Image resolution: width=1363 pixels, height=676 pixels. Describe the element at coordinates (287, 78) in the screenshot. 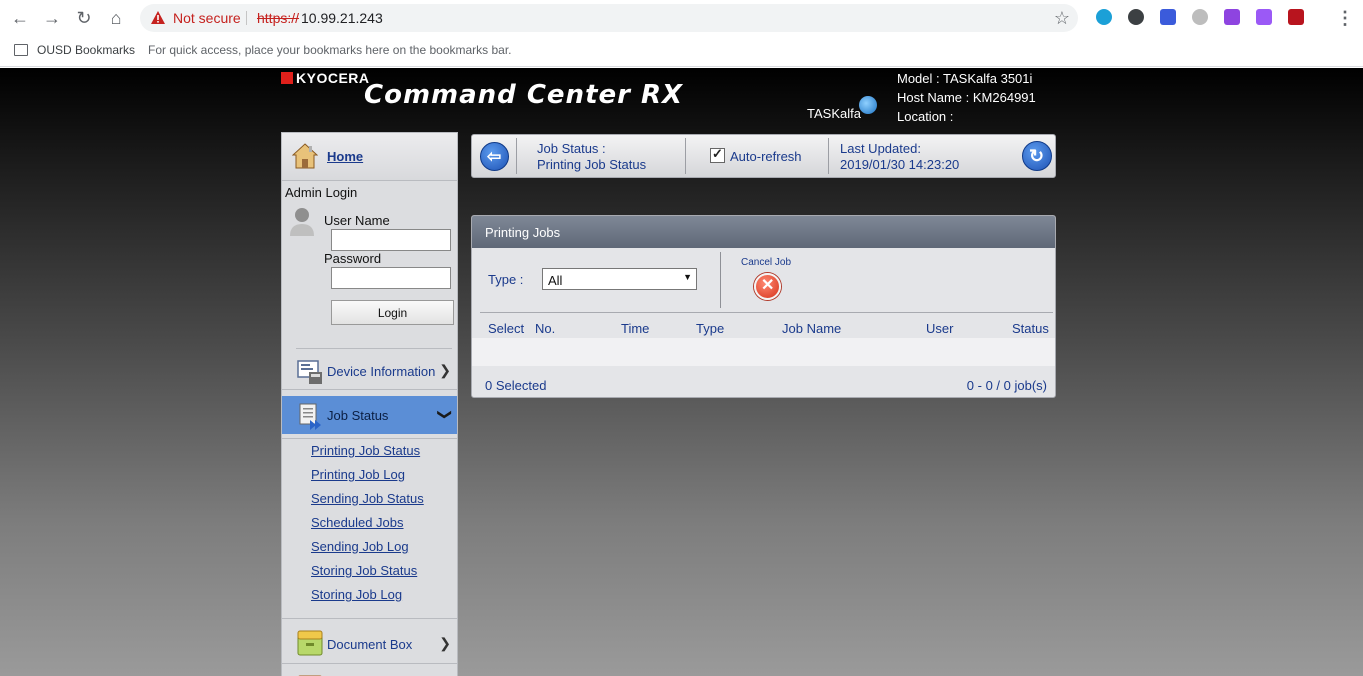

I see `kyocera-mark-icon` at that location.